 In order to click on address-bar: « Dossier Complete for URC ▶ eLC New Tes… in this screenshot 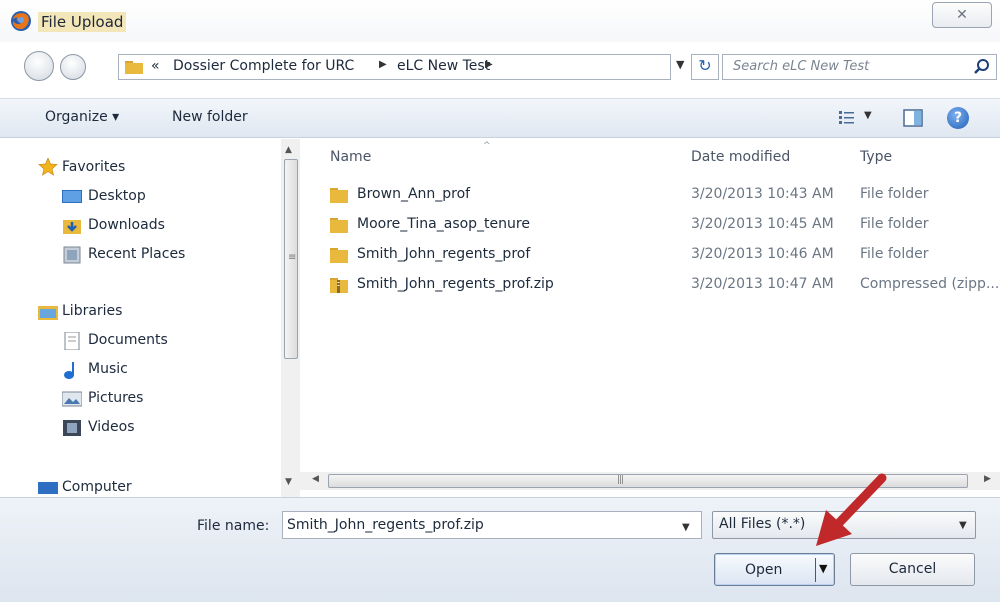, I will do `click(394, 67)`.